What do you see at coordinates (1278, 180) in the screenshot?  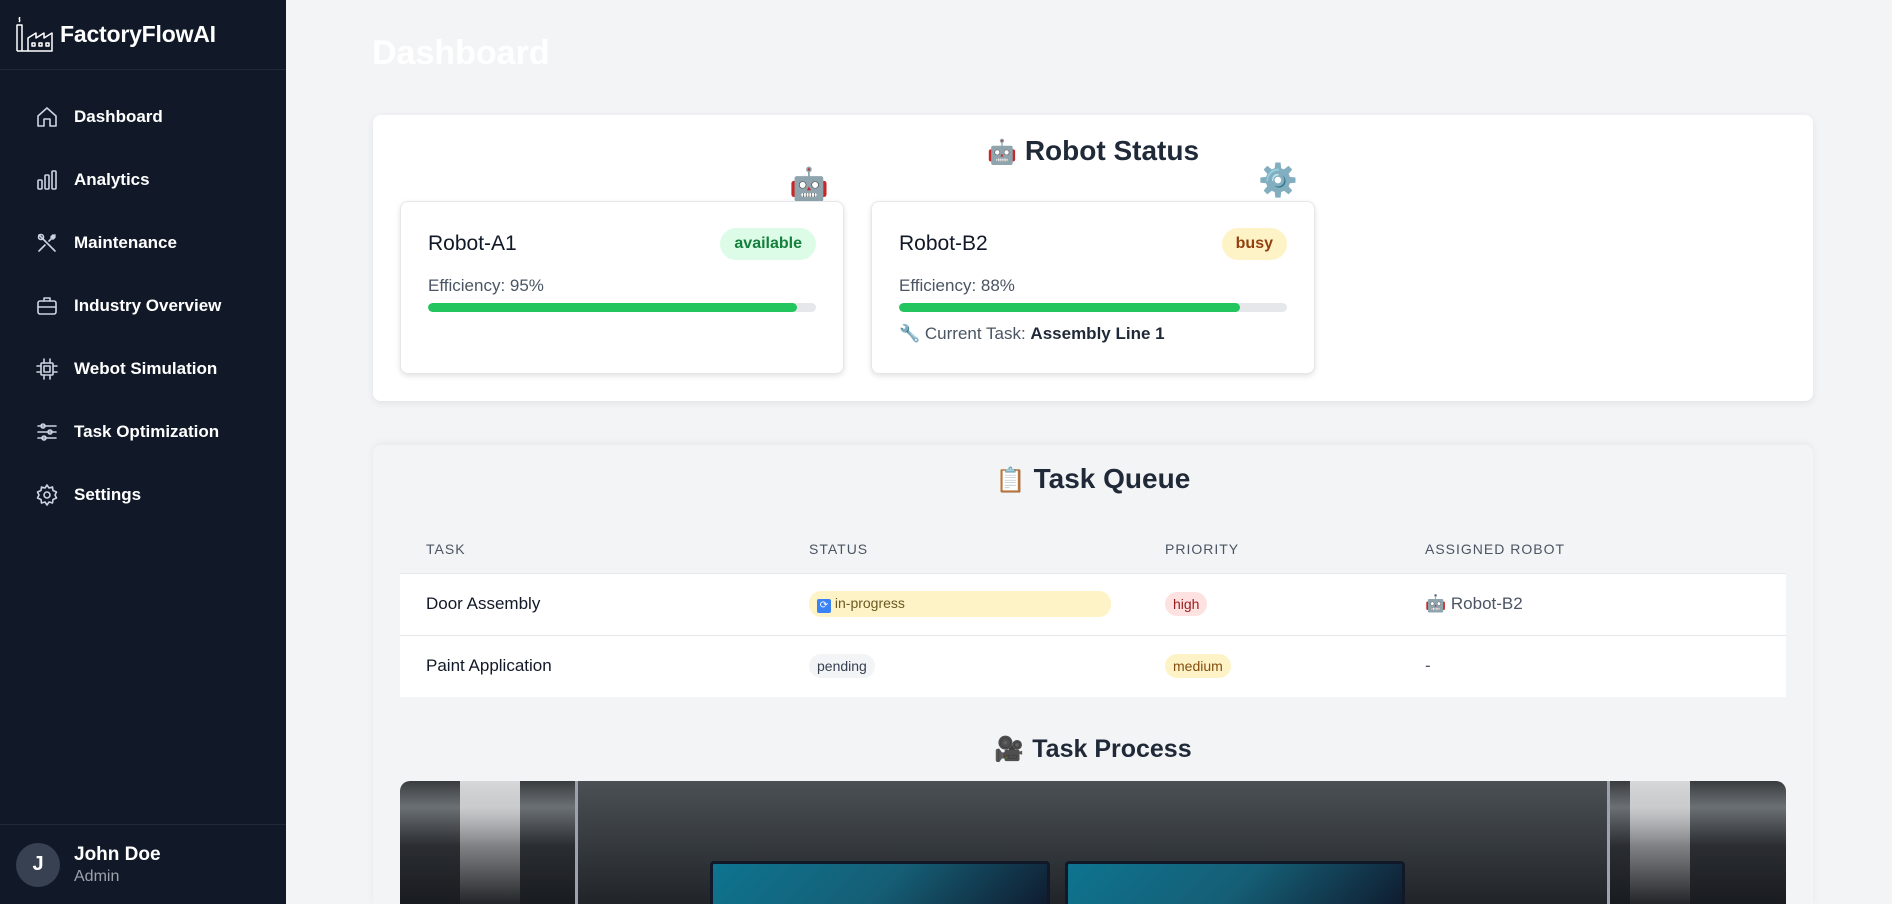 I see `gear-decoration-icon: ⚙️` at bounding box center [1278, 180].